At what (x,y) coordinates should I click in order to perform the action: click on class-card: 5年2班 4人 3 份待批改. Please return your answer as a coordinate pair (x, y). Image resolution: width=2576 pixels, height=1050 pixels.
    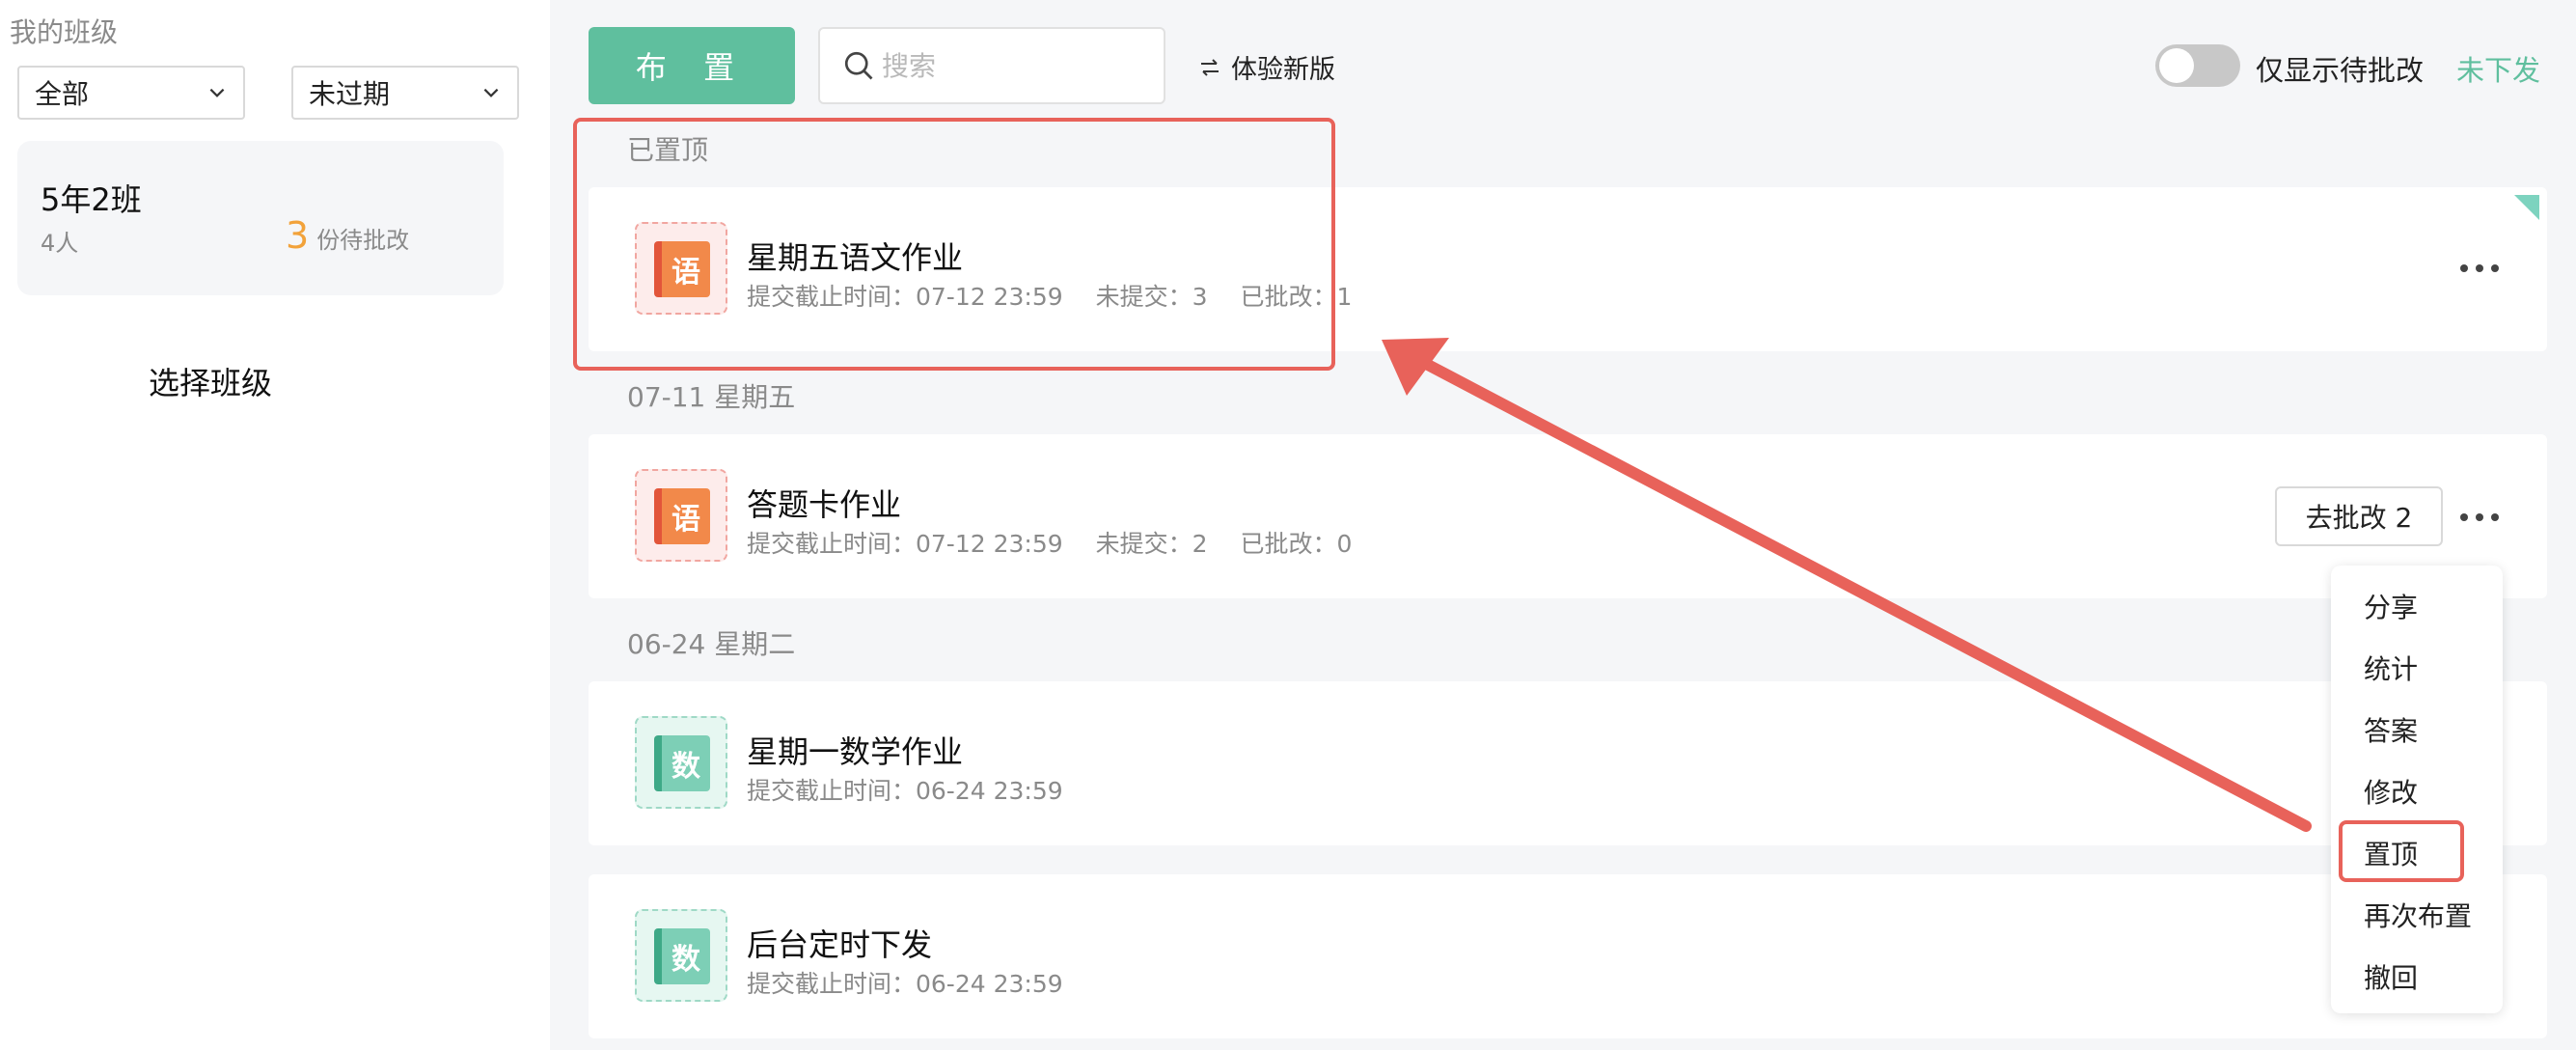
    Looking at the image, I should click on (260, 218).